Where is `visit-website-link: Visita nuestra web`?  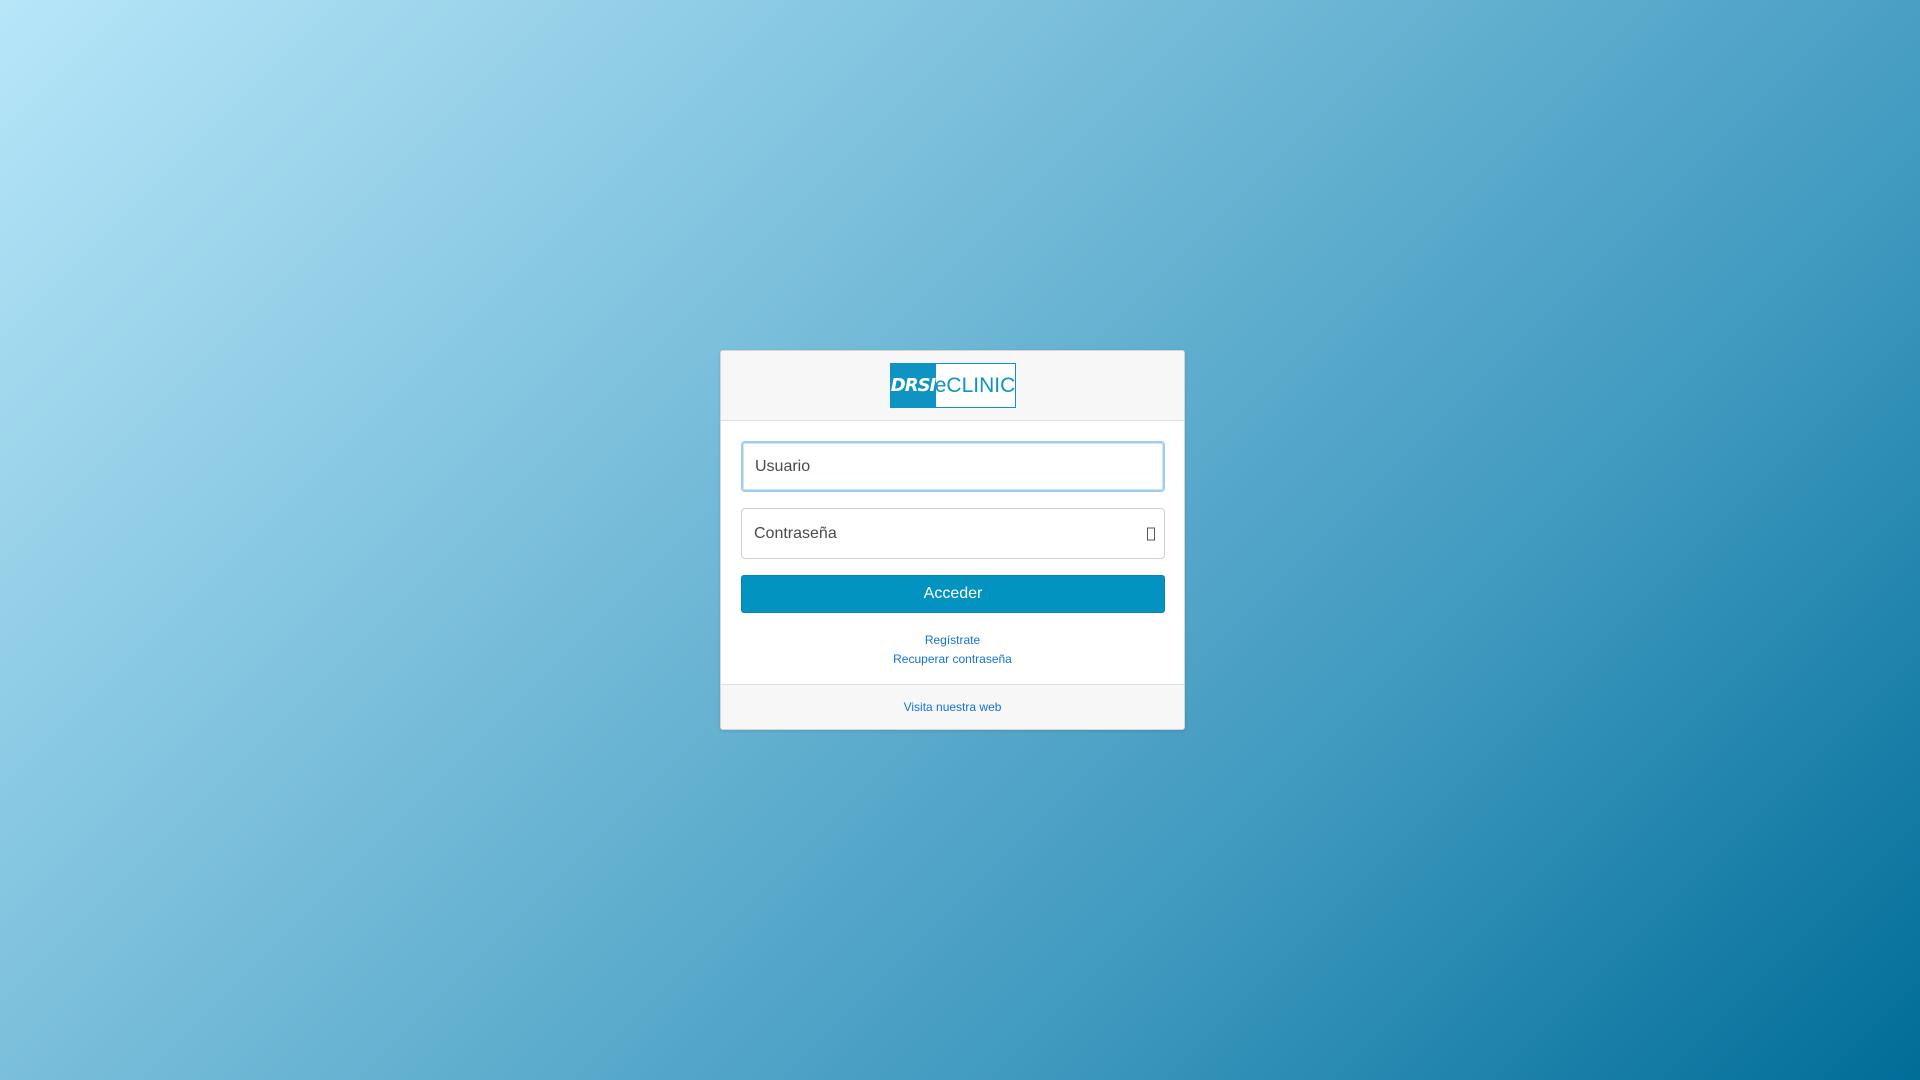
visit-website-link: Visita nuestra web is located at coordinates (953, 707).